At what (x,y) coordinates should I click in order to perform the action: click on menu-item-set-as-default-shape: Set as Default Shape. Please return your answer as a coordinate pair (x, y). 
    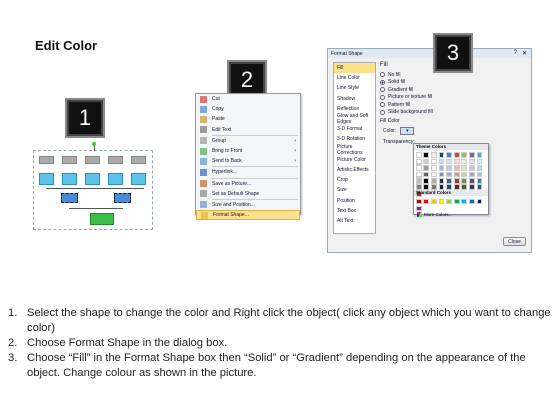
    Looking at the image, I should click on (248, 194).